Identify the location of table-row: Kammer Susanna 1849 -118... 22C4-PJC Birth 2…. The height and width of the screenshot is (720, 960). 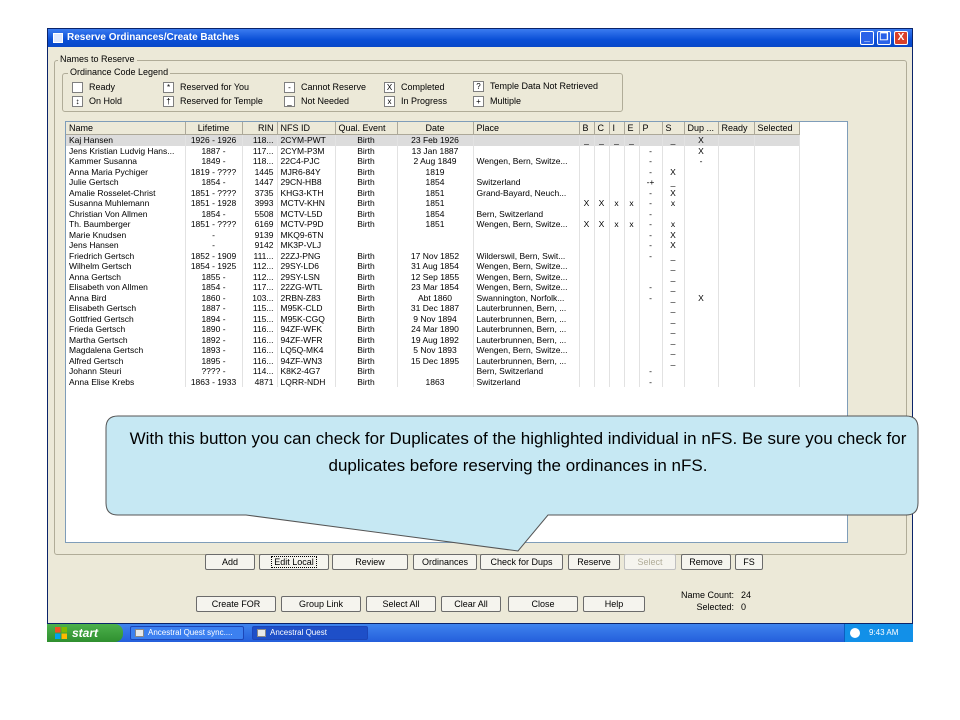
(433, 161).